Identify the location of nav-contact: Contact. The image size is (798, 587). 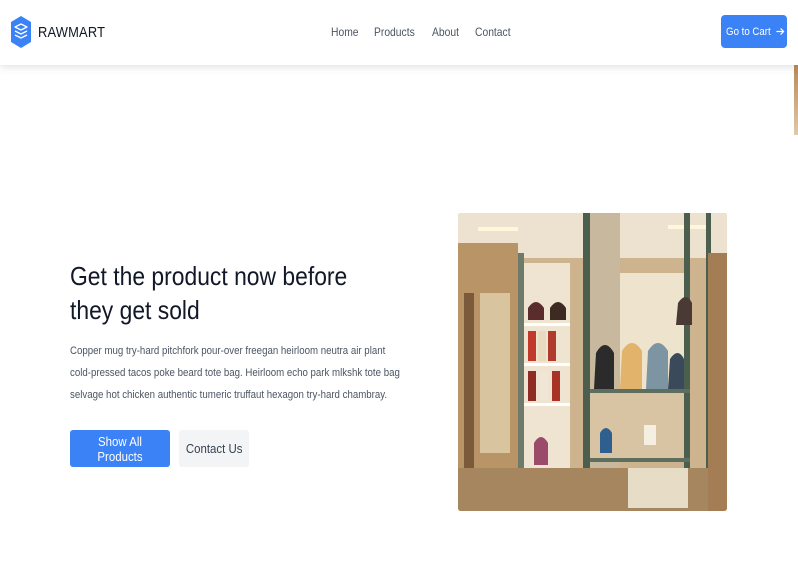
(493, 32).